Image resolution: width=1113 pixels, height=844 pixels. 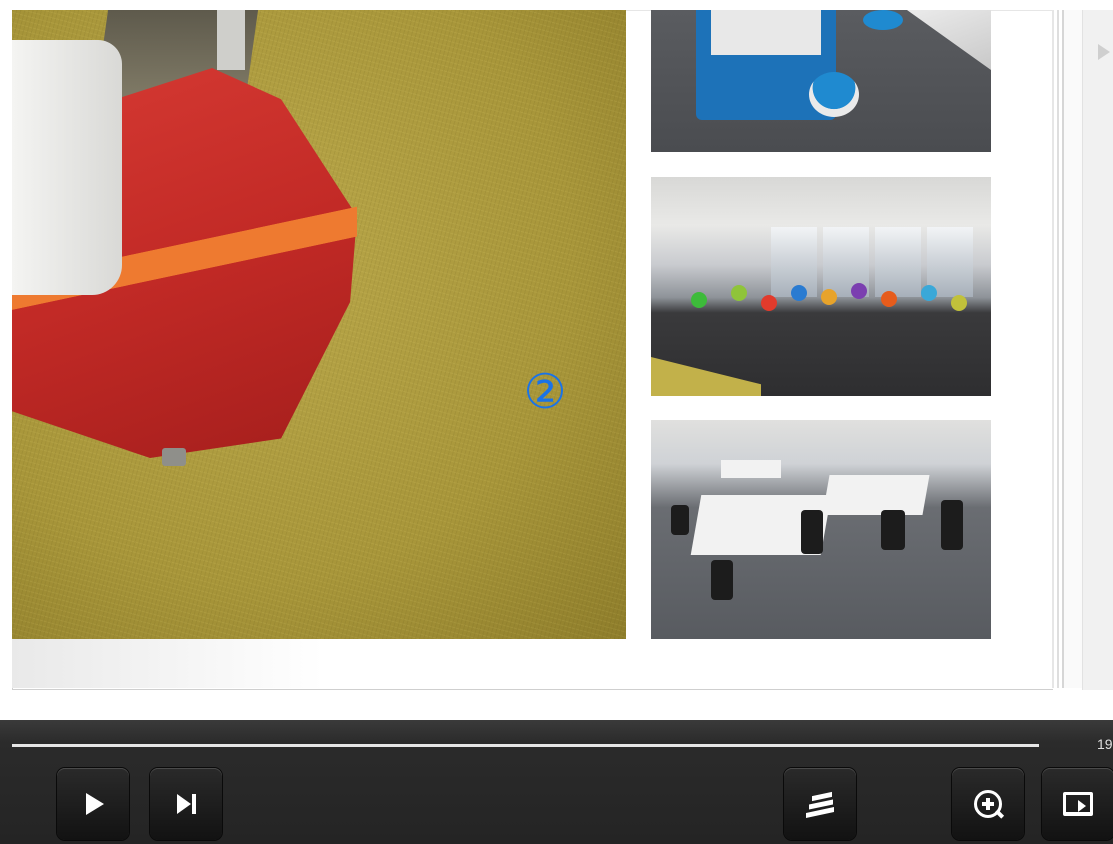 I want to click on play-button, so click(x=93, y=804).